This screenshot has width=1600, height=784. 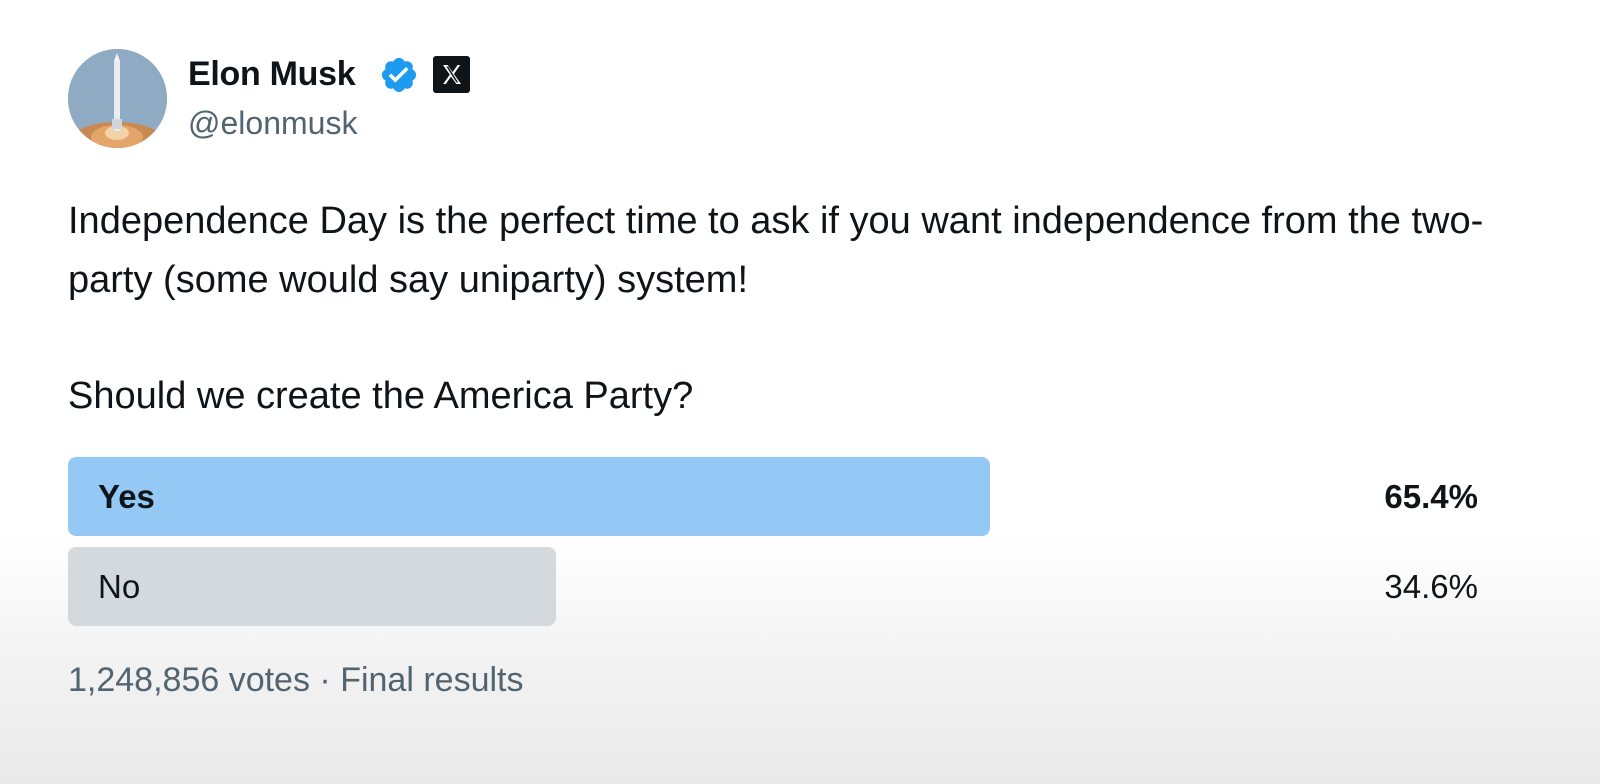 I want to click on tweet-question: Should we create the America Party?, so click(x=381, y=396).